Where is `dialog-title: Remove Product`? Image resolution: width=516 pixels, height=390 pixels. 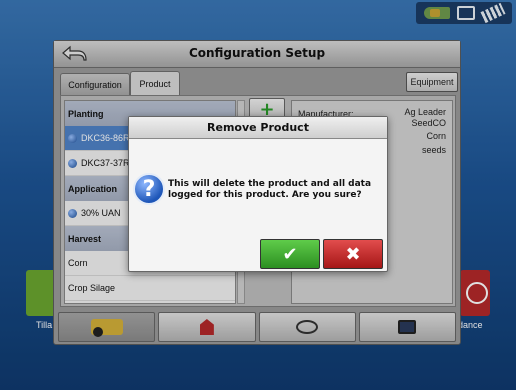
dialog-title: Remove Product is located at coordinates (258, 127).